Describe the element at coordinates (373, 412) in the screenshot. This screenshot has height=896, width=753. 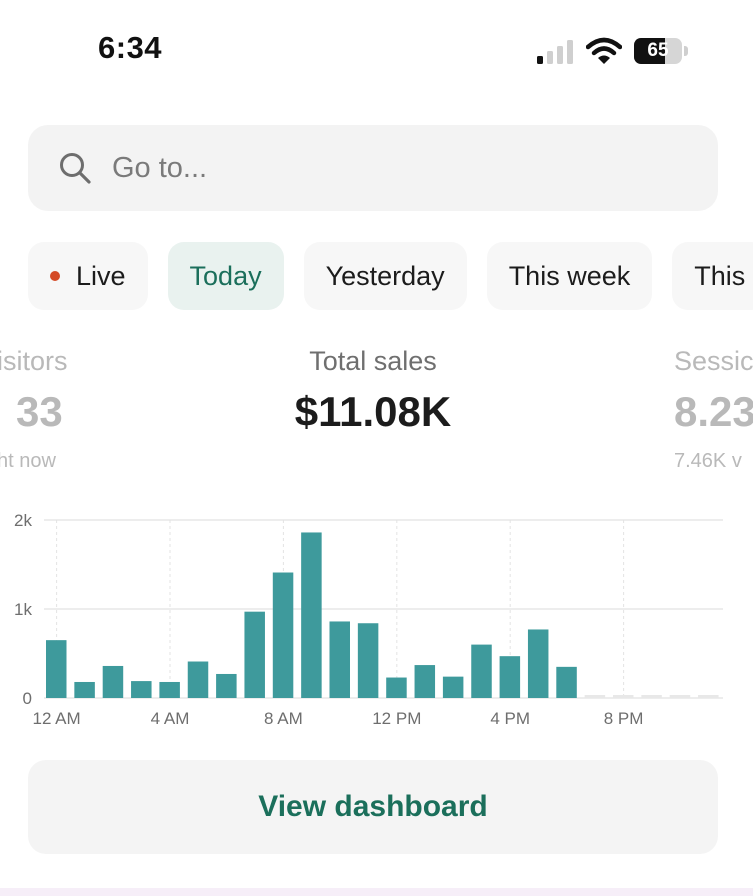
I see `metric-total-sales-value: $11.08K` at that location.